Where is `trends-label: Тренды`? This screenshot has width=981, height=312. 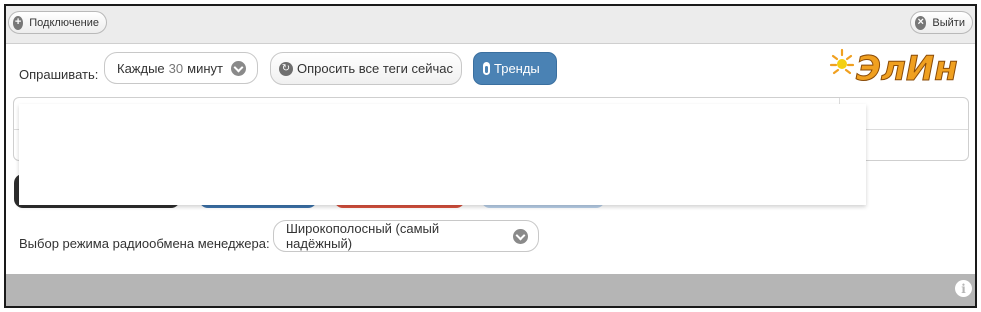 trends-label: Тренды is located at coordinates (517, 68).